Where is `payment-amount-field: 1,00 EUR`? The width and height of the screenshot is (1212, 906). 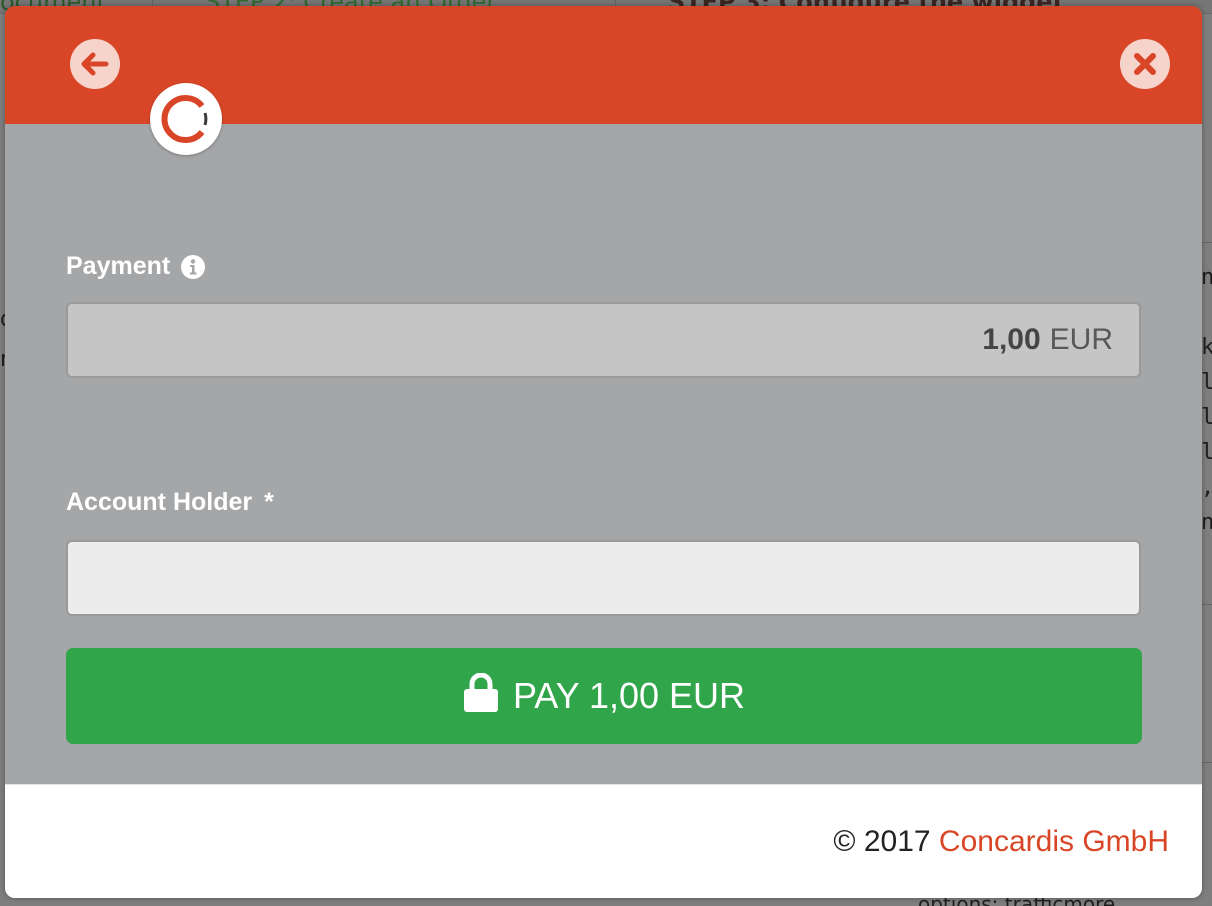
payment-amount-field: 1,00 EUR is located at coordinates (603, 340).